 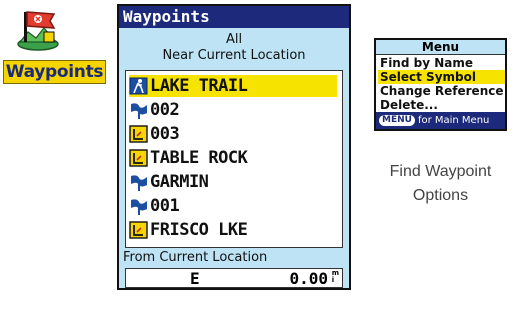 I want to click on waypoint-name: GARMIN, so click(x=179, y=182).